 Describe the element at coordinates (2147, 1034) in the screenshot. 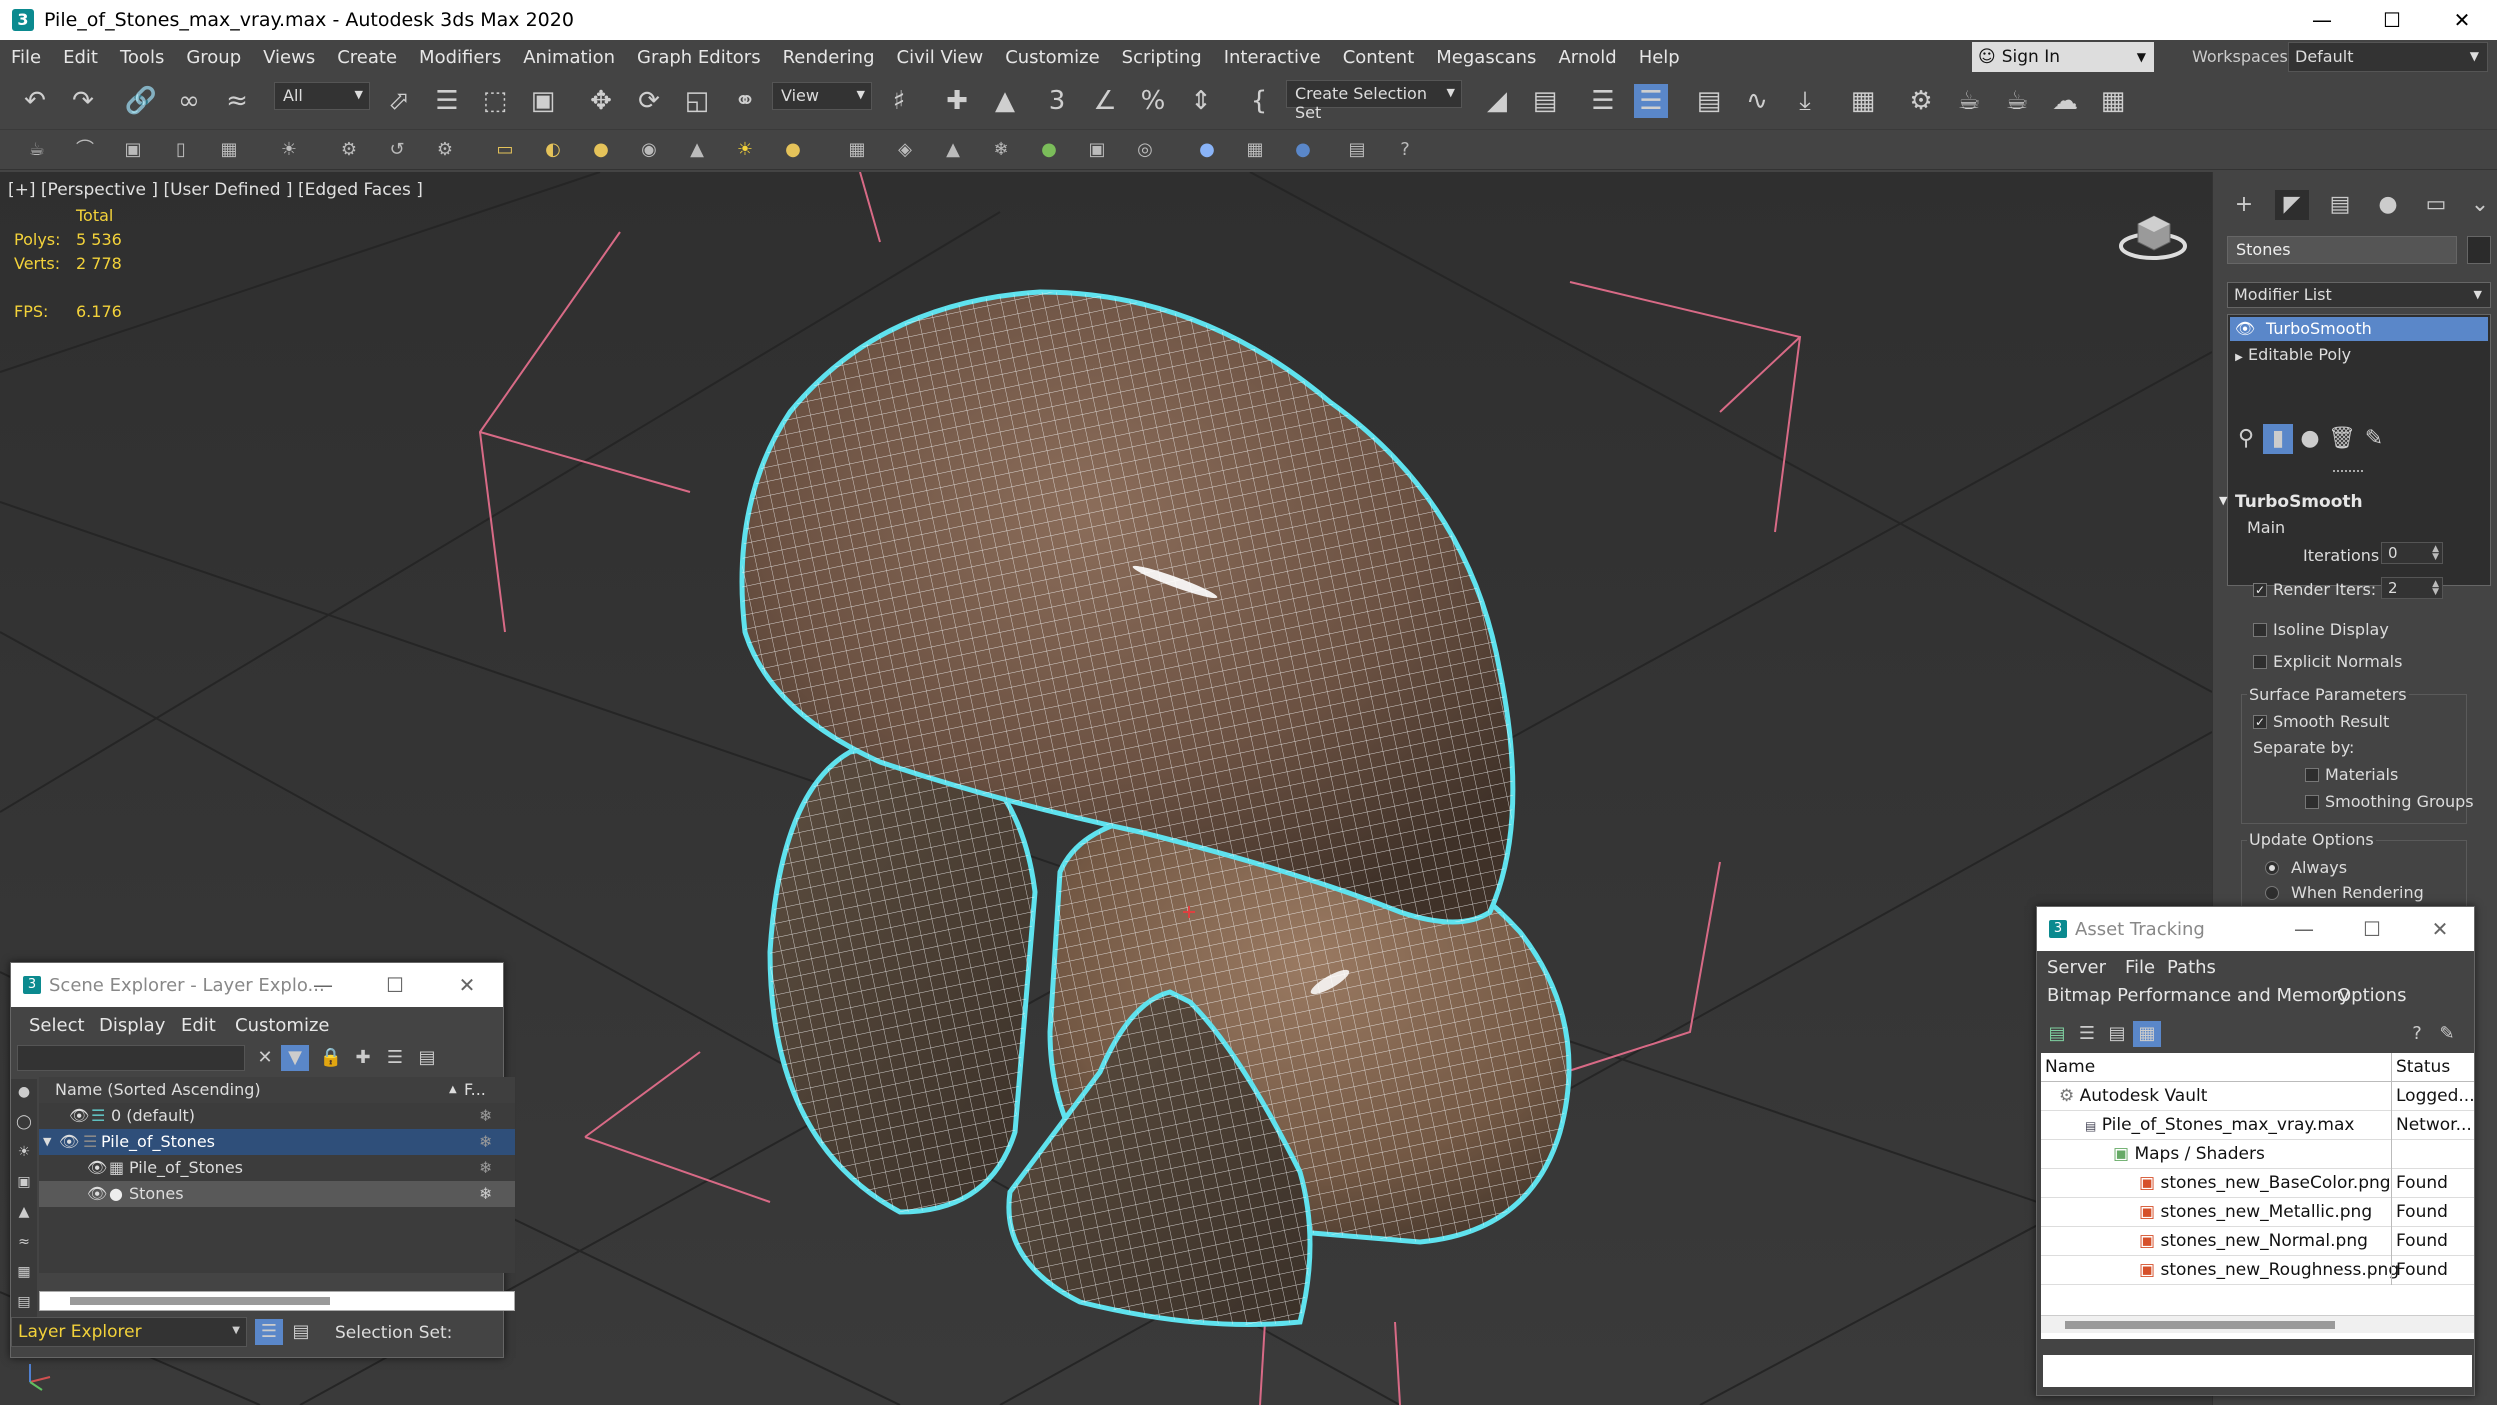

I see `table-view-icon: ▦` at that location.